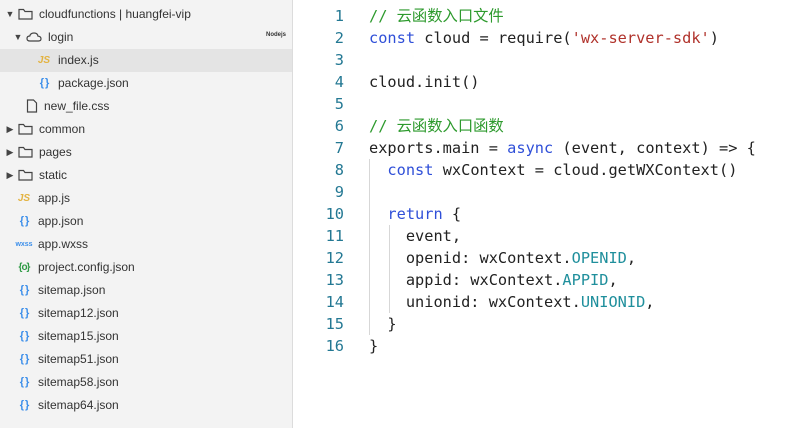 The height and width of the screenshot is (428, 808). I want to click on tree-item: {o} project.config.json, so click(146, 267).